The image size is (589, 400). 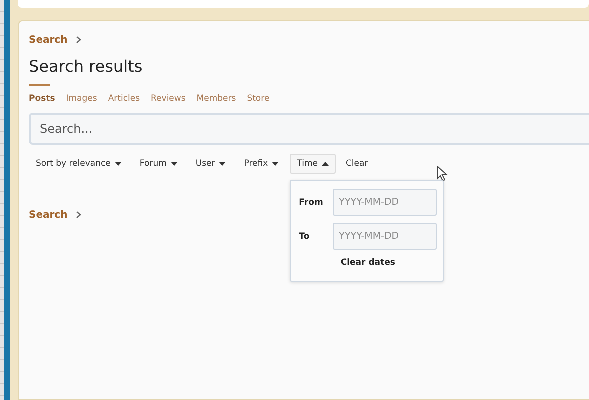 I want to click on clear-dates-button: Clear dates, so click(x=368, y=263).